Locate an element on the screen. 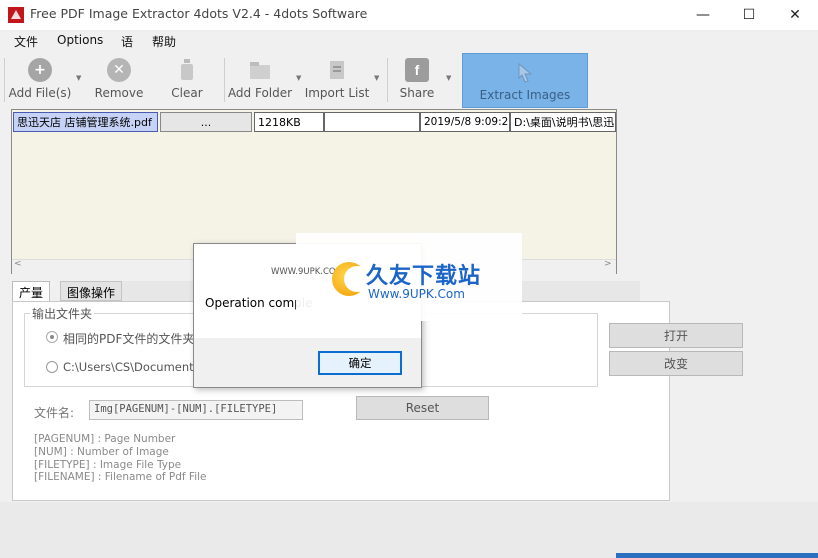 Image resolution: width=818 pixels, height=558 pixels. add-folder-button: Add Folder is located at coordinates (260, 81).